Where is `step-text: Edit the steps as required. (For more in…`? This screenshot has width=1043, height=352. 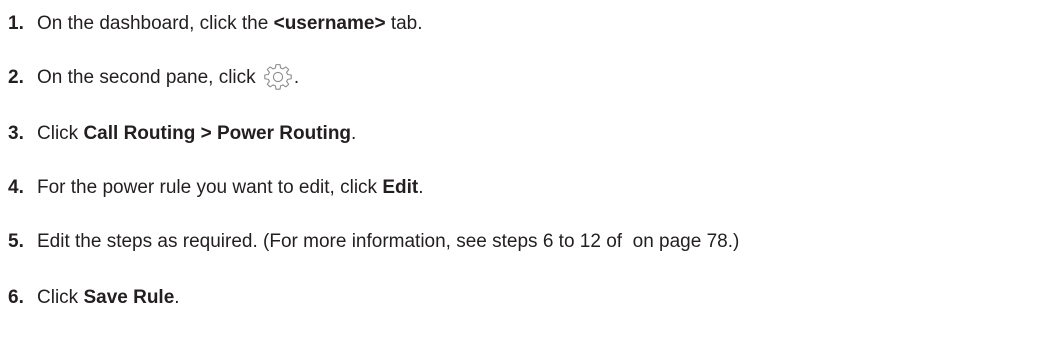 step-text: Edit the steps as required. (For more in… is located at coordinates (388, 241).